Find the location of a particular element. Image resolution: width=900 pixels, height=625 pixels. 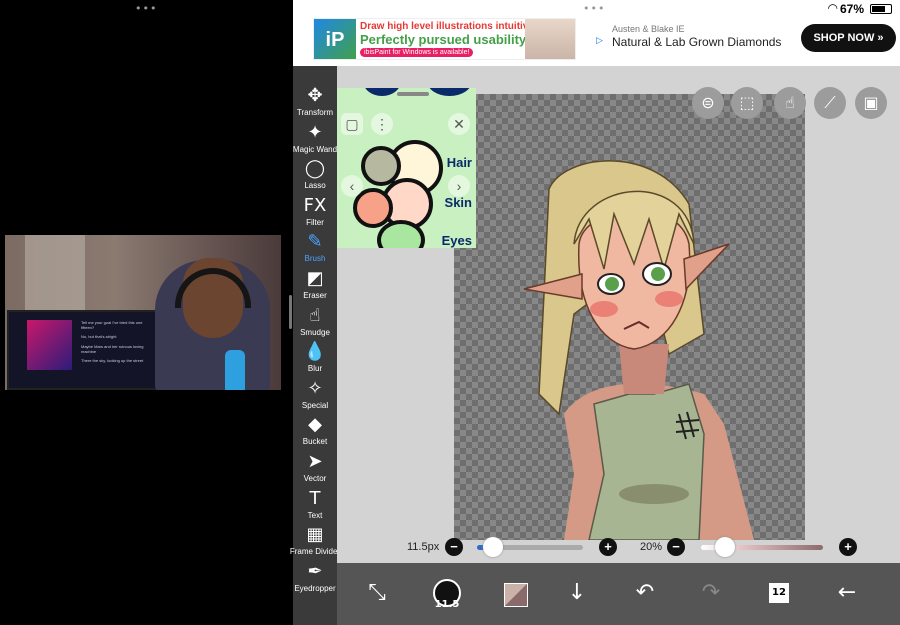

back-arrow-icon: ← is located at coordinates (847, 593).